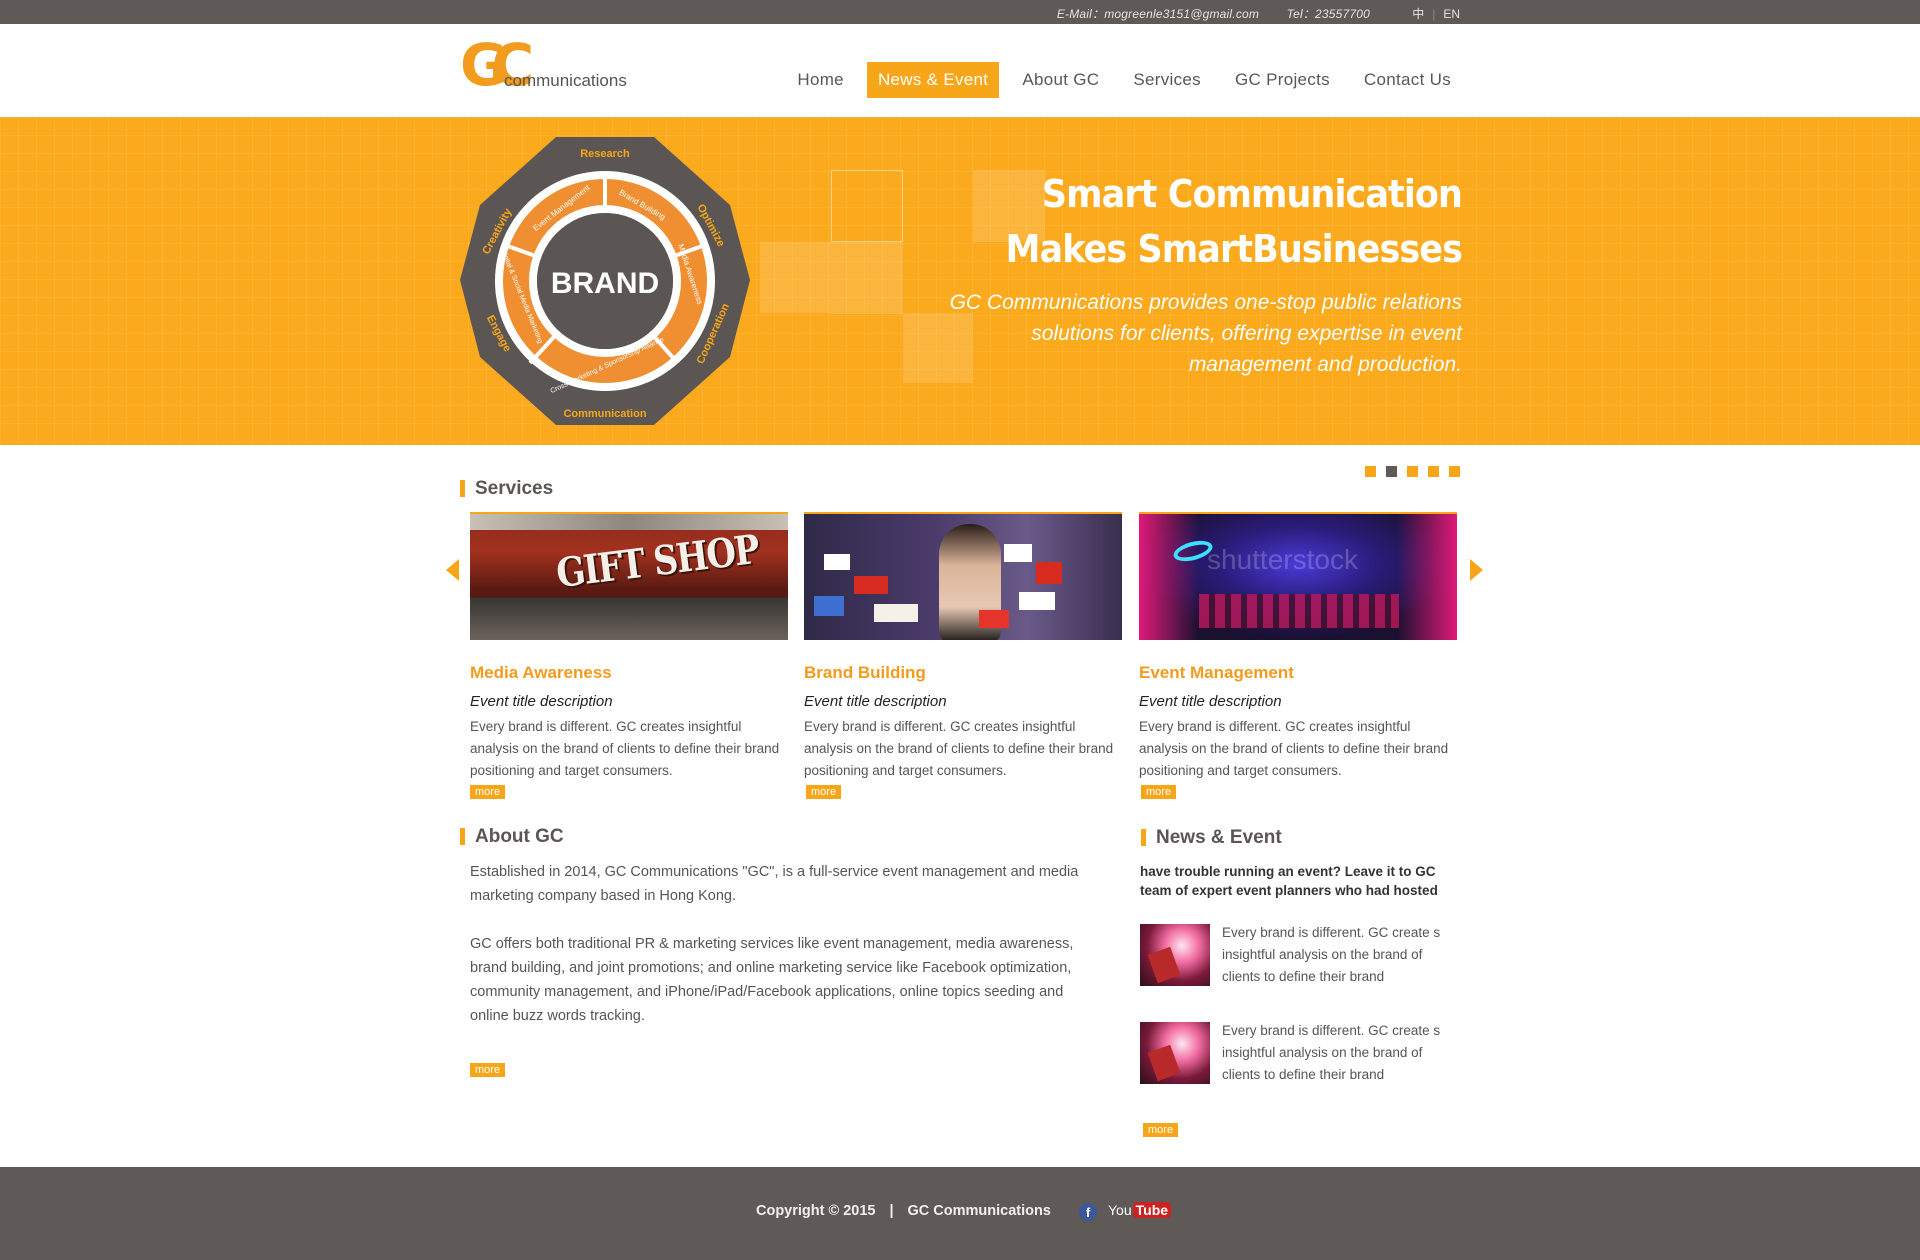  What do you see at coordinates (963, 673) in the screenshot?
I see `service-title: Brand Building` at bounding box center [963, 673].